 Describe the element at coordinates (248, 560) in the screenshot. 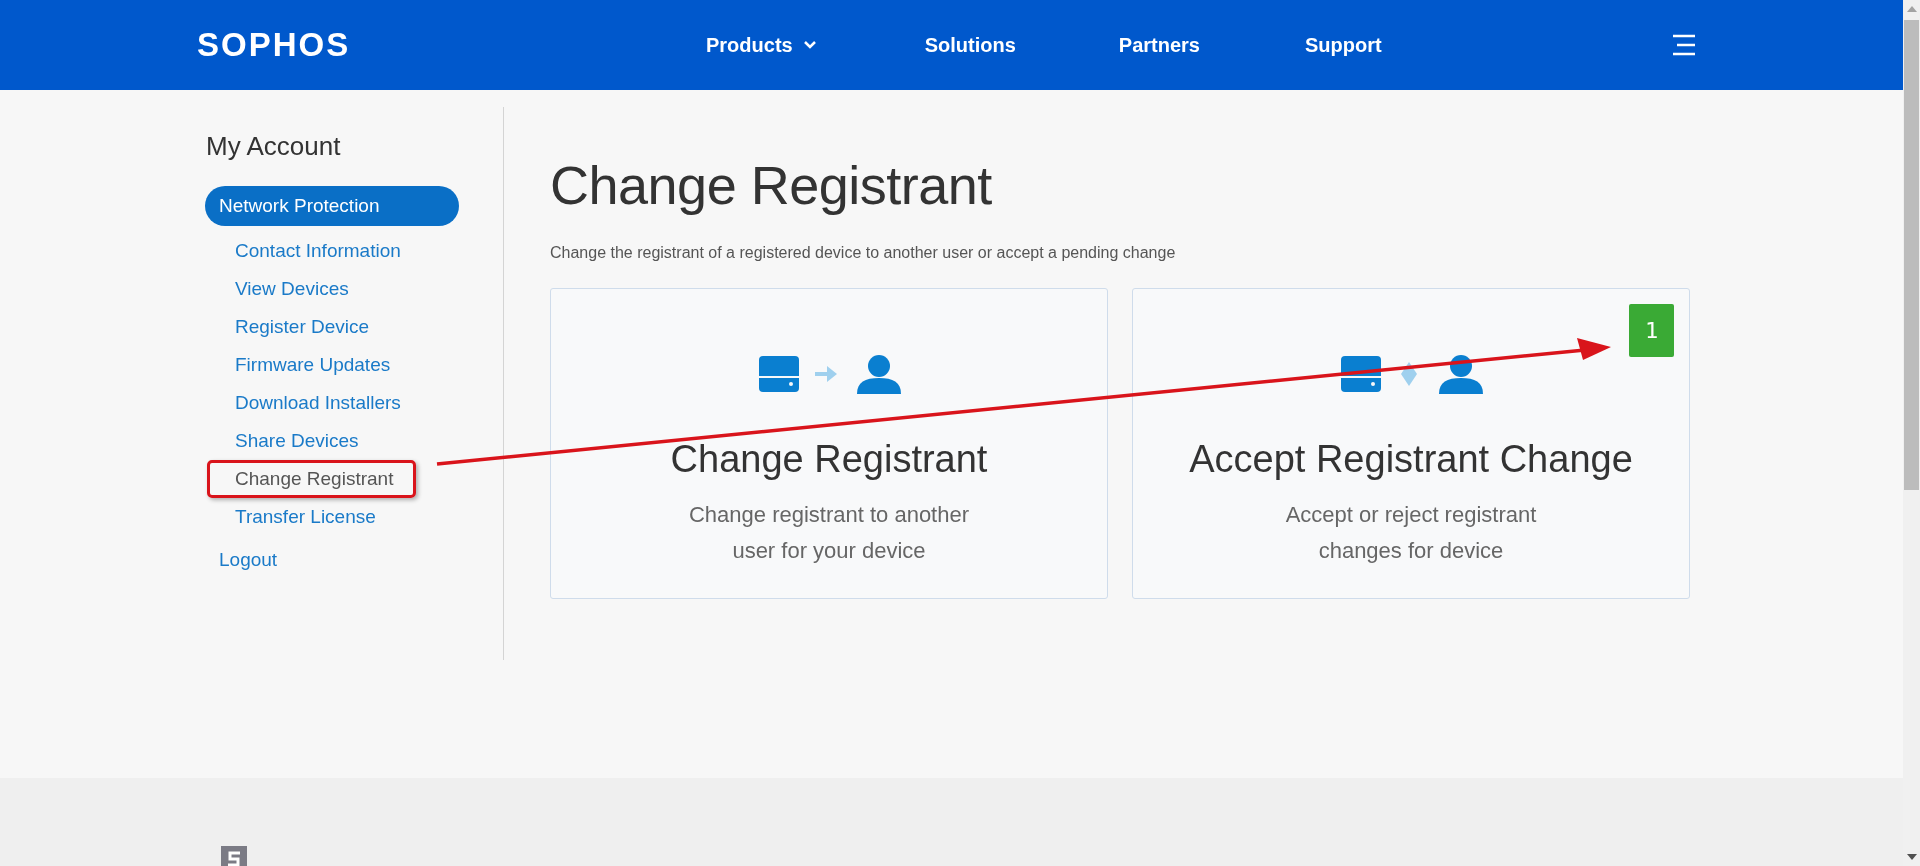

I see `sidebar-item: Logout` at that location.